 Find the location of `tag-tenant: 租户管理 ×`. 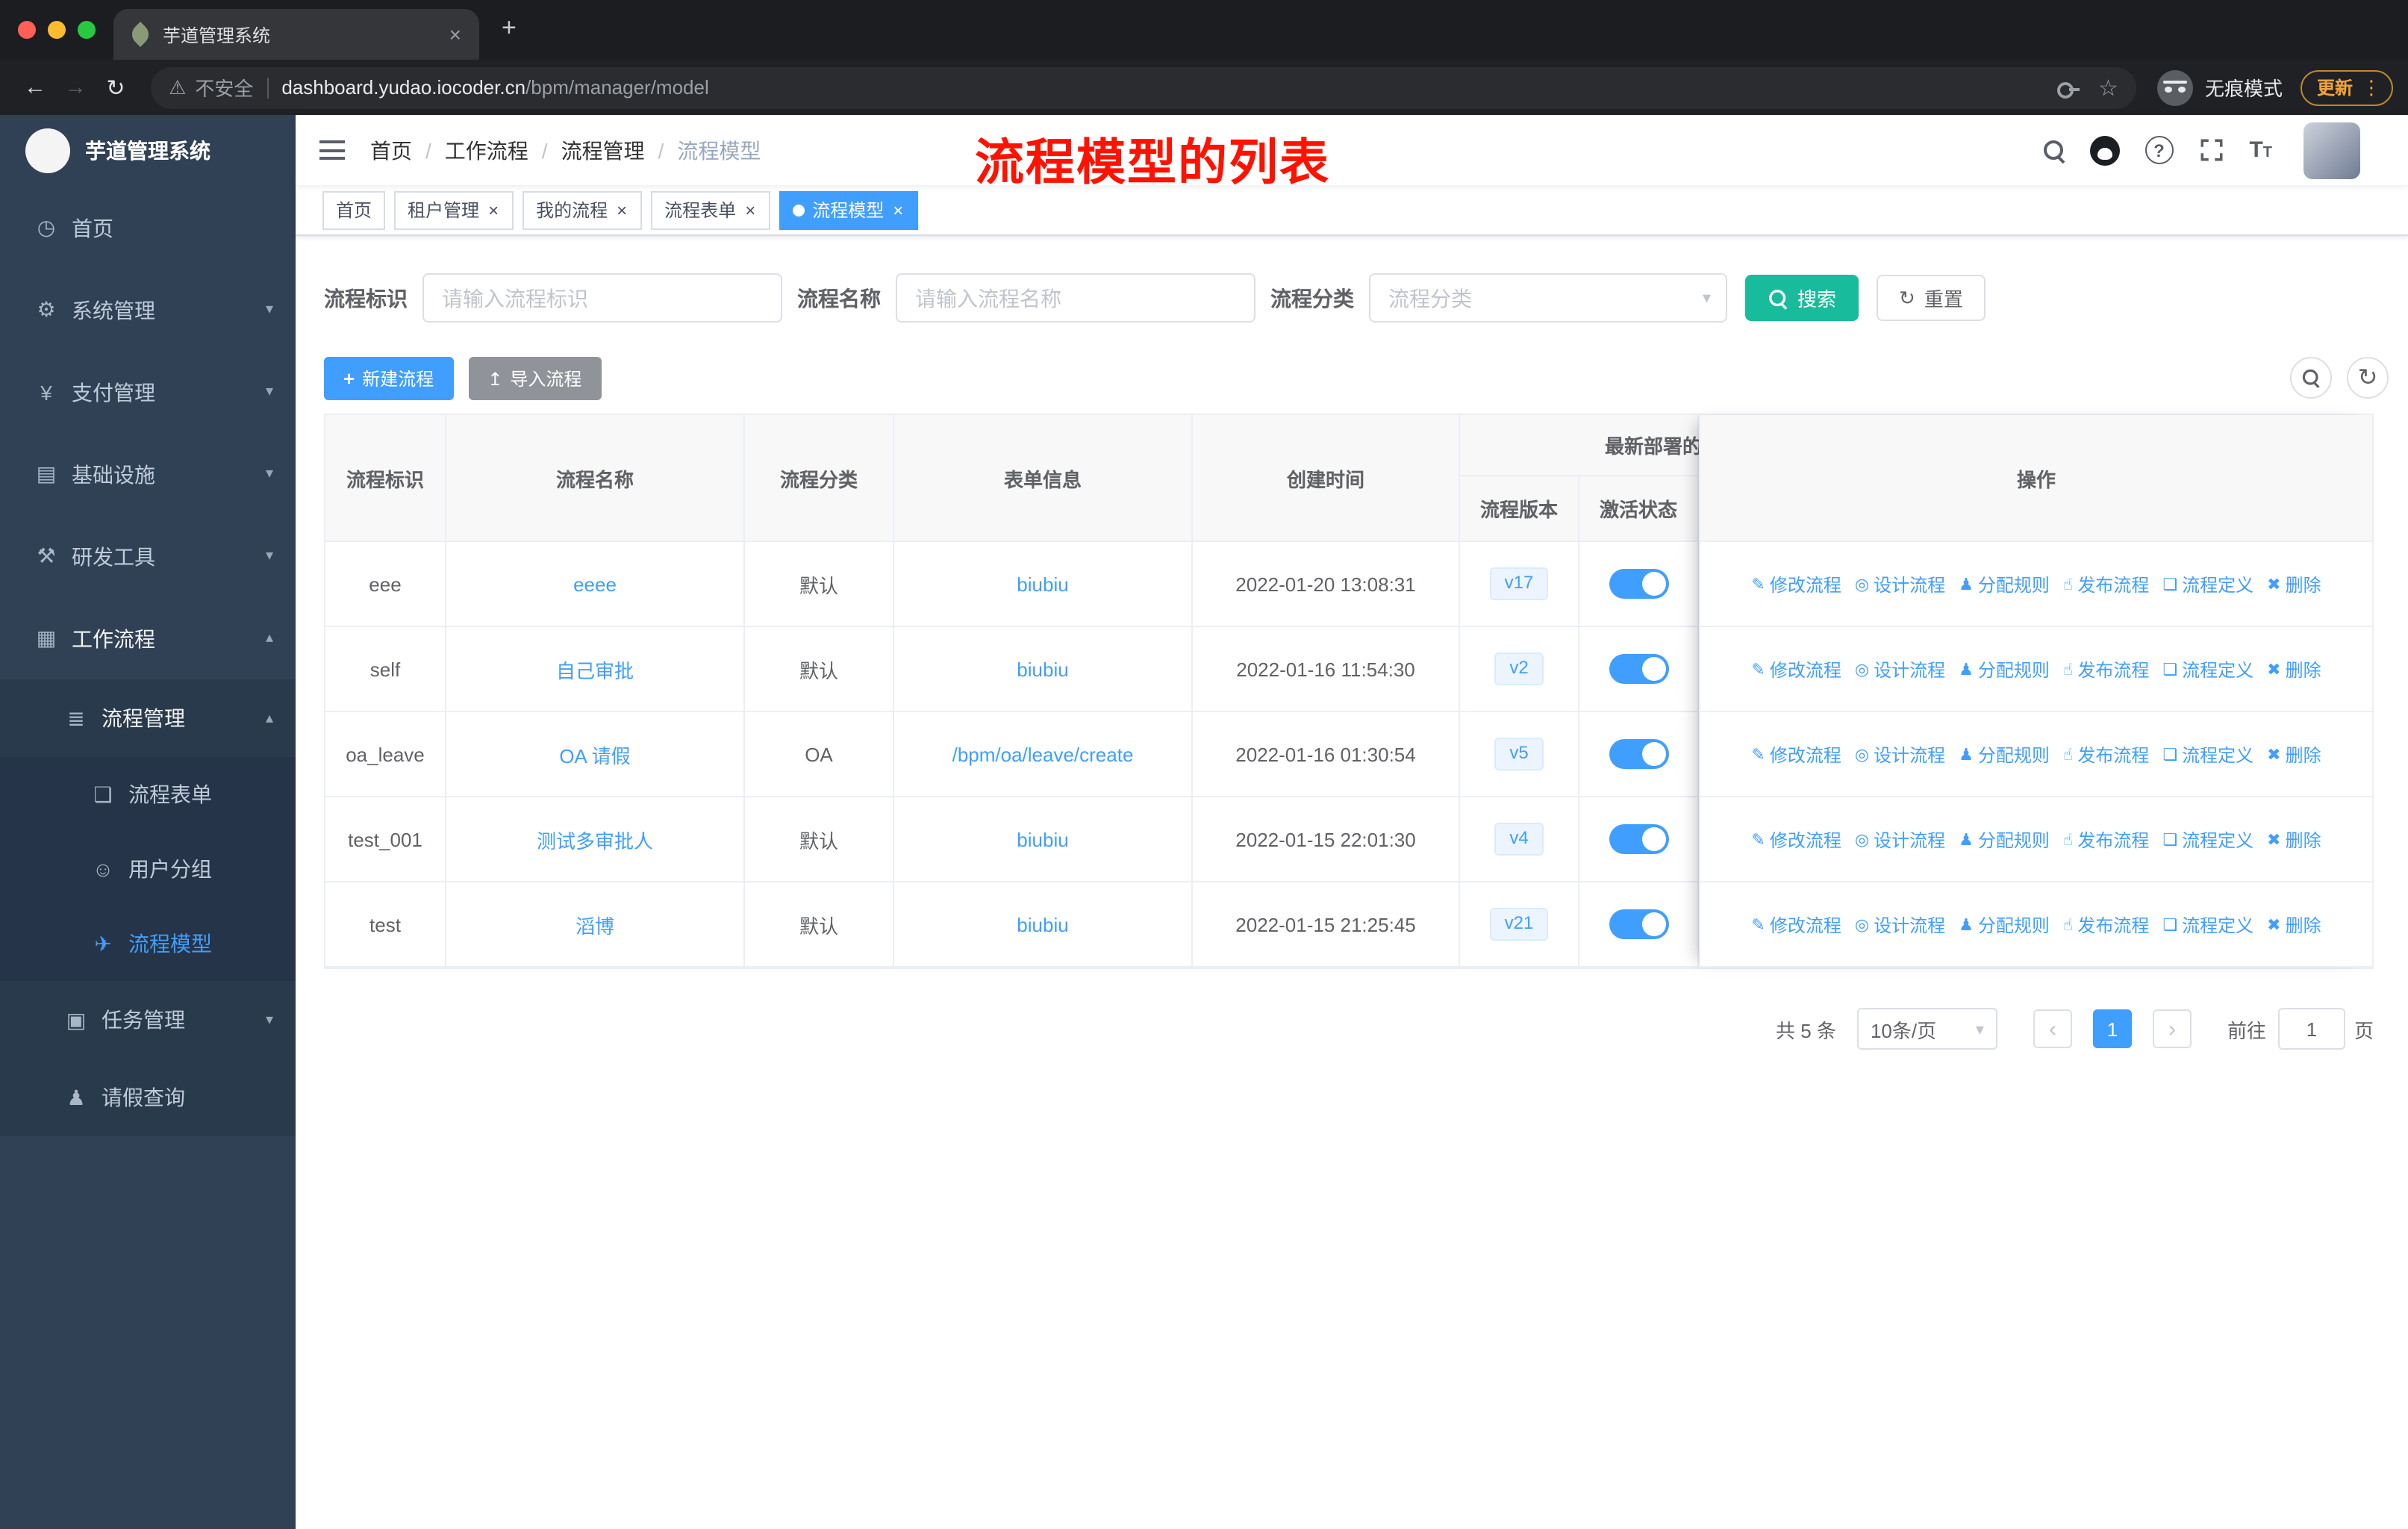

tag-tenant: 租户管理 × is located at coordinates (454, 209).